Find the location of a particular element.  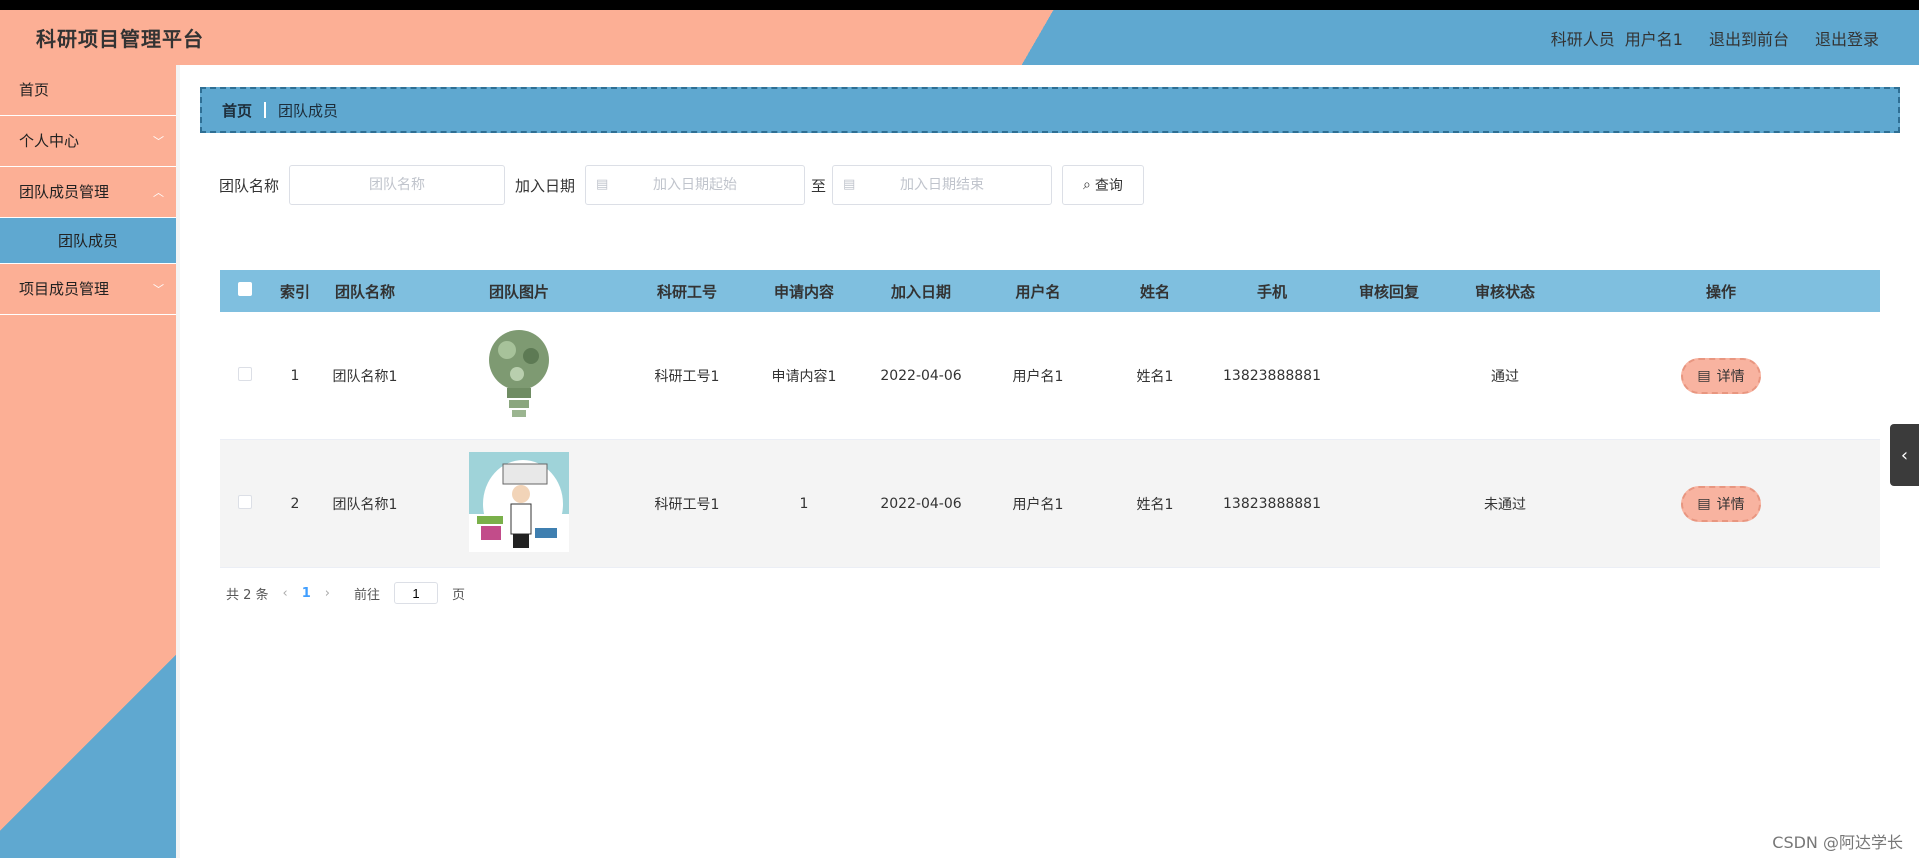

sidebar-item-project-member-management: 项目成员管理 ﹀ is located at coordinates (88, 289).